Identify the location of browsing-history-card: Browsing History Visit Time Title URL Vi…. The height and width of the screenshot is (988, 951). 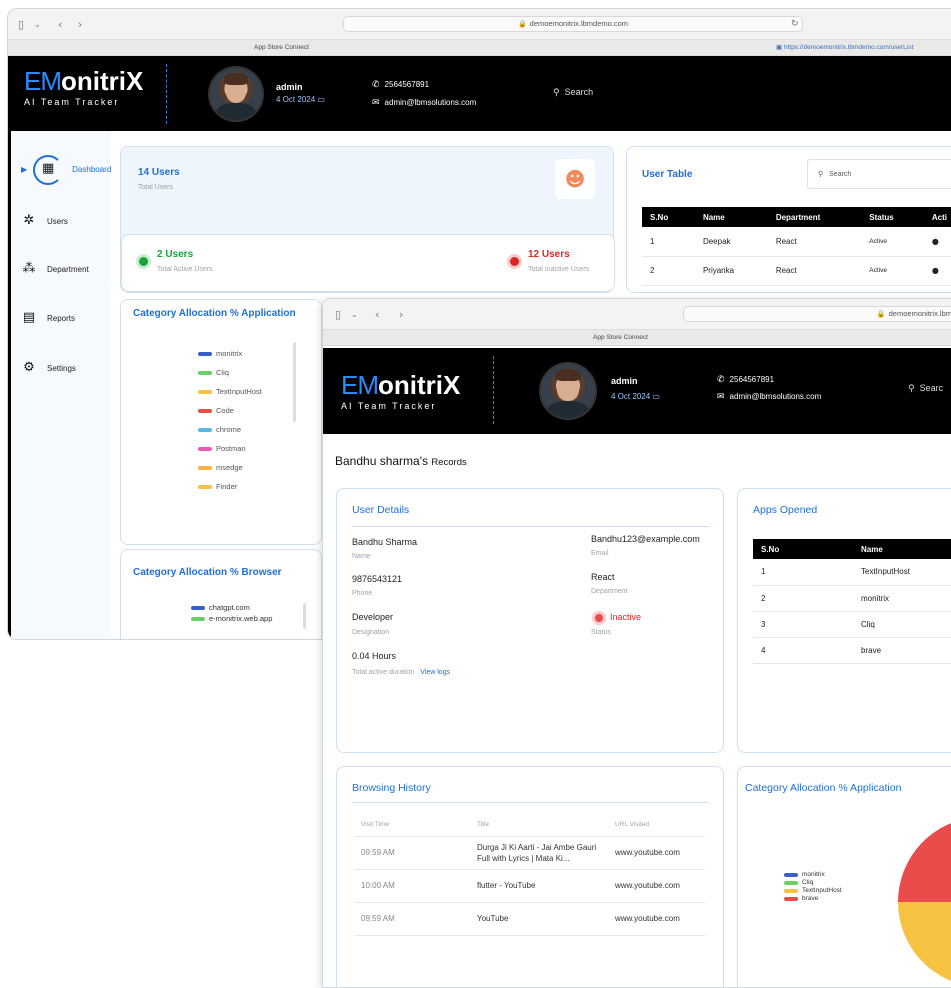
(530, 876).